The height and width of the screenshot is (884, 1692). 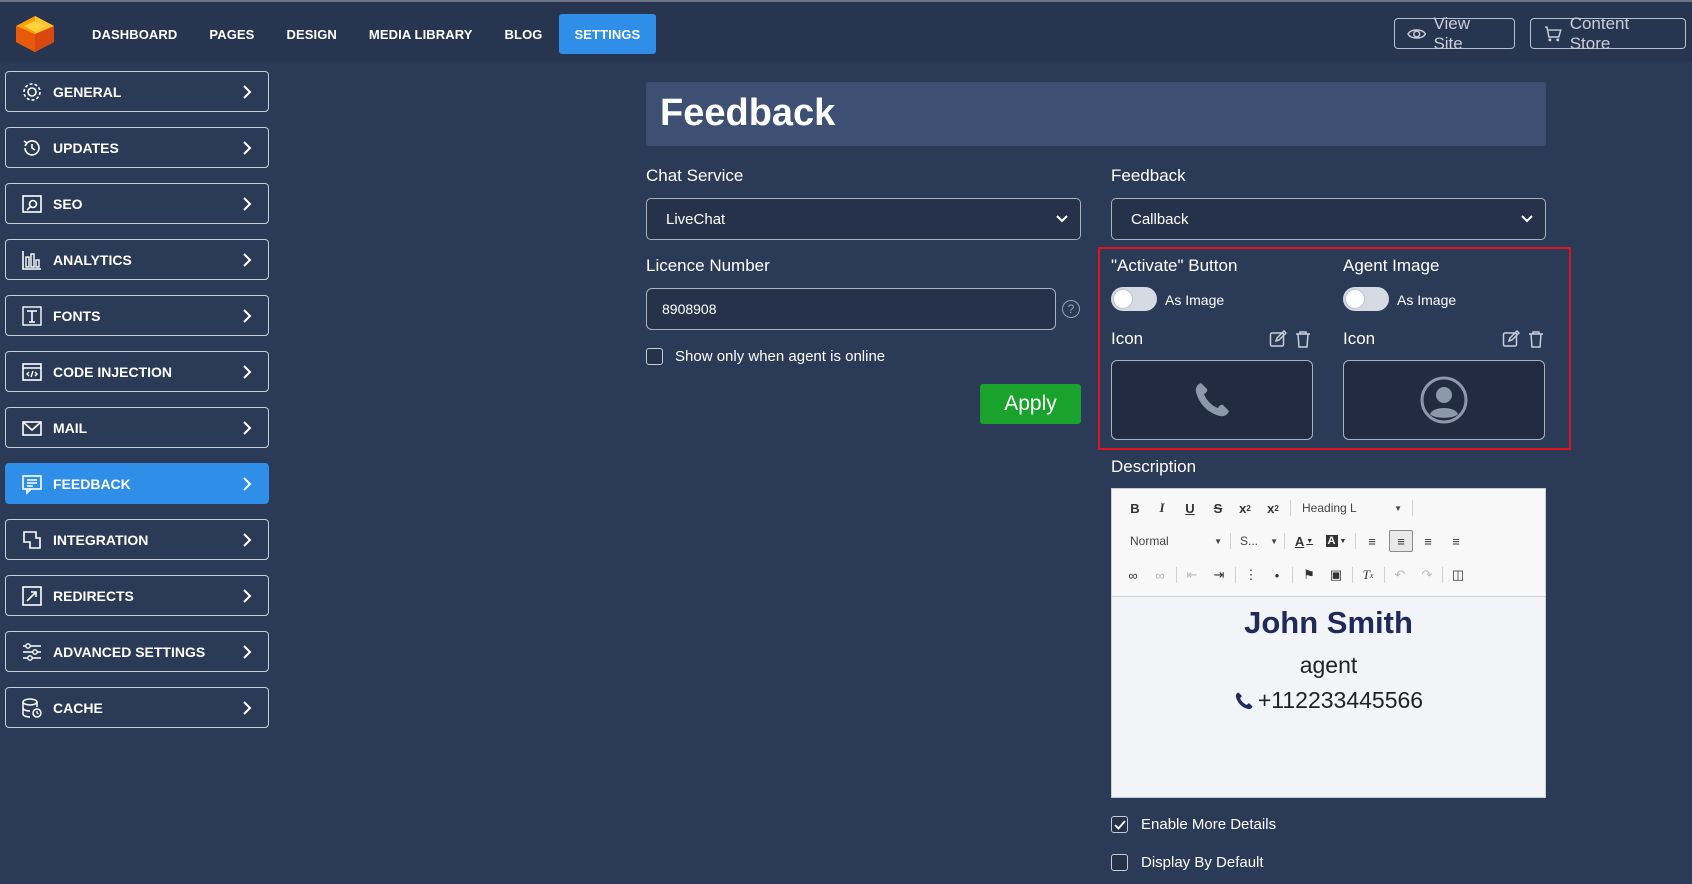 I want to click on licence-number-value: 8908908, so click(x=689, y=309).